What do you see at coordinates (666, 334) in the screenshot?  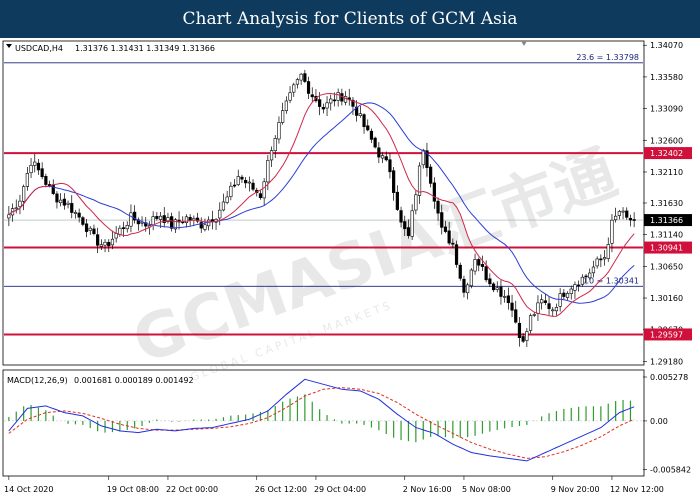 I see `level-price-label: 1.29597` at bounding box center [666, 334].